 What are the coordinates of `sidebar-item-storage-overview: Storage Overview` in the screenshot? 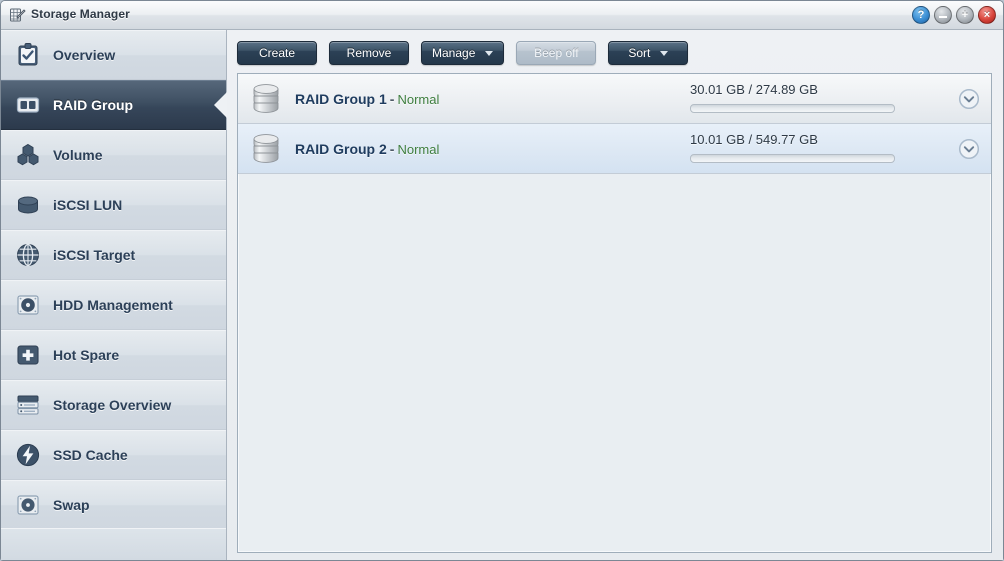 It's located at (113, 405).